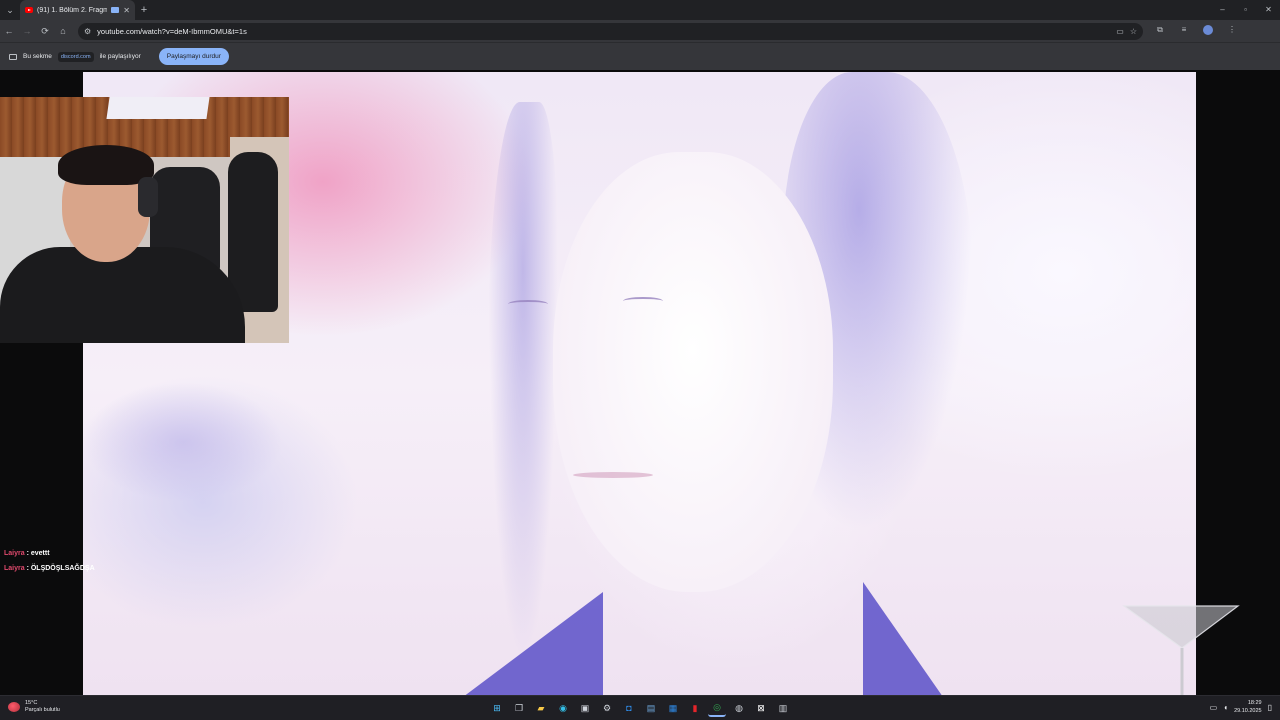  I want to click on clock-time: 18:29, so click(1254, 703).